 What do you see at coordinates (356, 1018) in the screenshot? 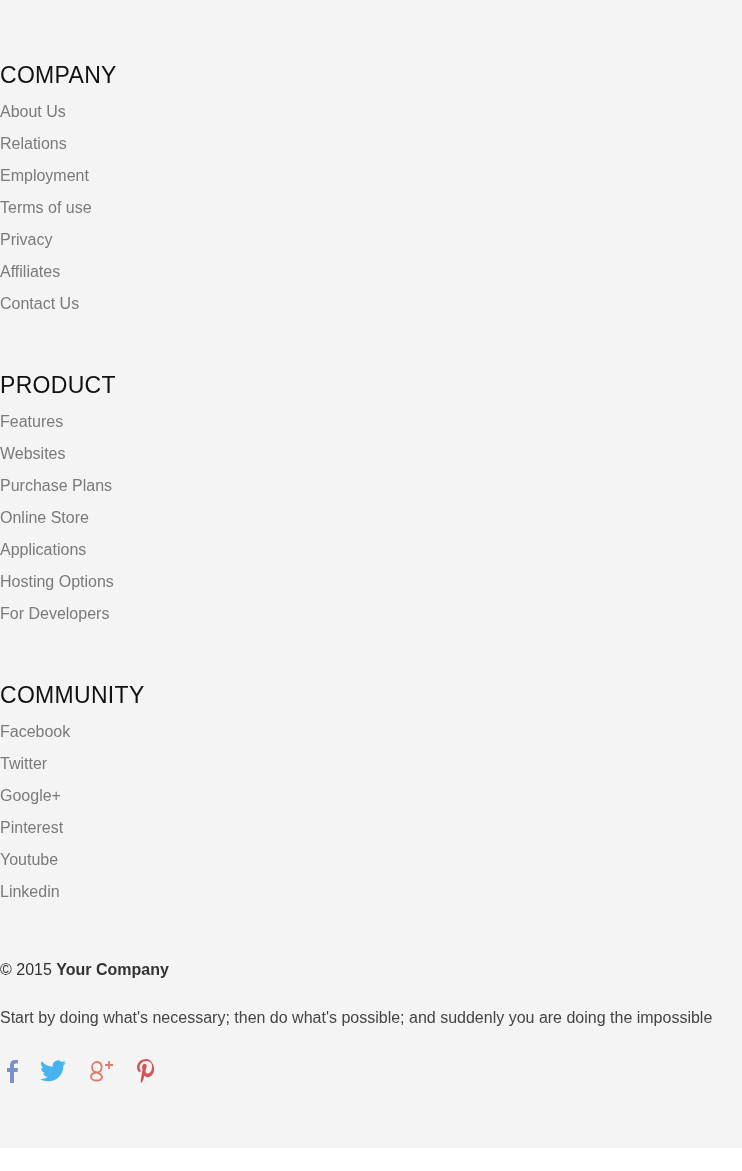
I see `quote-text: Start by doing what's necessary; then do what's possible; and suddenly you are doing the impossible` at bounding box center [356, 1018].